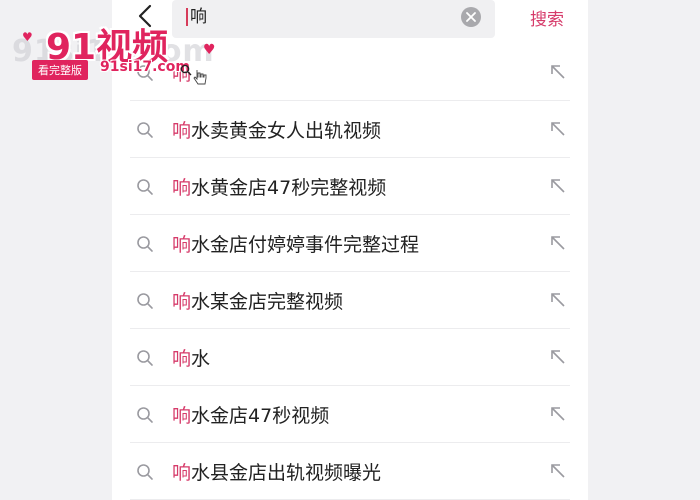  I want to click on list-item: 响水某金店完整视频, so click(350, 300).